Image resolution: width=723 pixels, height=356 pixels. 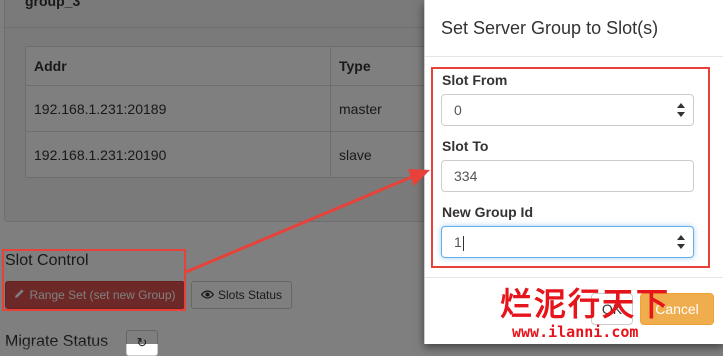 What do you see at coordinates (575, 332) in the screenshot?
I see `watermark-url: www.ilanni.com` at bounding box center [575, 332].